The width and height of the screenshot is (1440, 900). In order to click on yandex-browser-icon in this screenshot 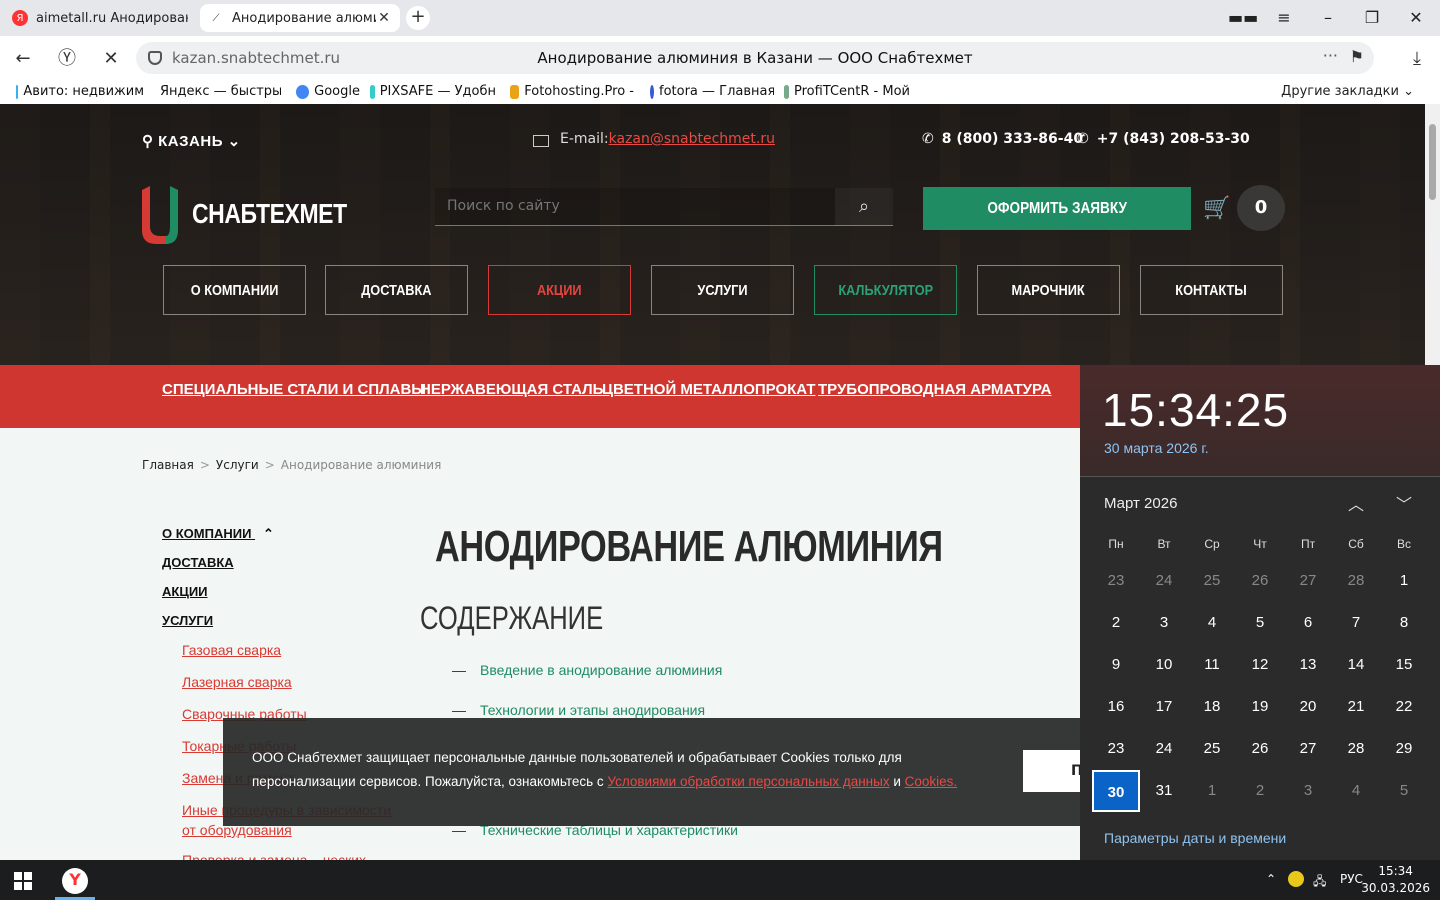, I will do `click(75, 881)`.